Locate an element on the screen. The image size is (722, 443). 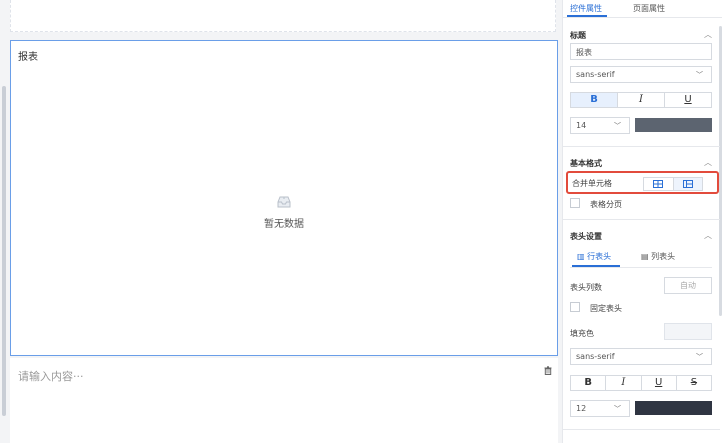
fill-color-label: 填充色 is located at coordinates (582, 333).